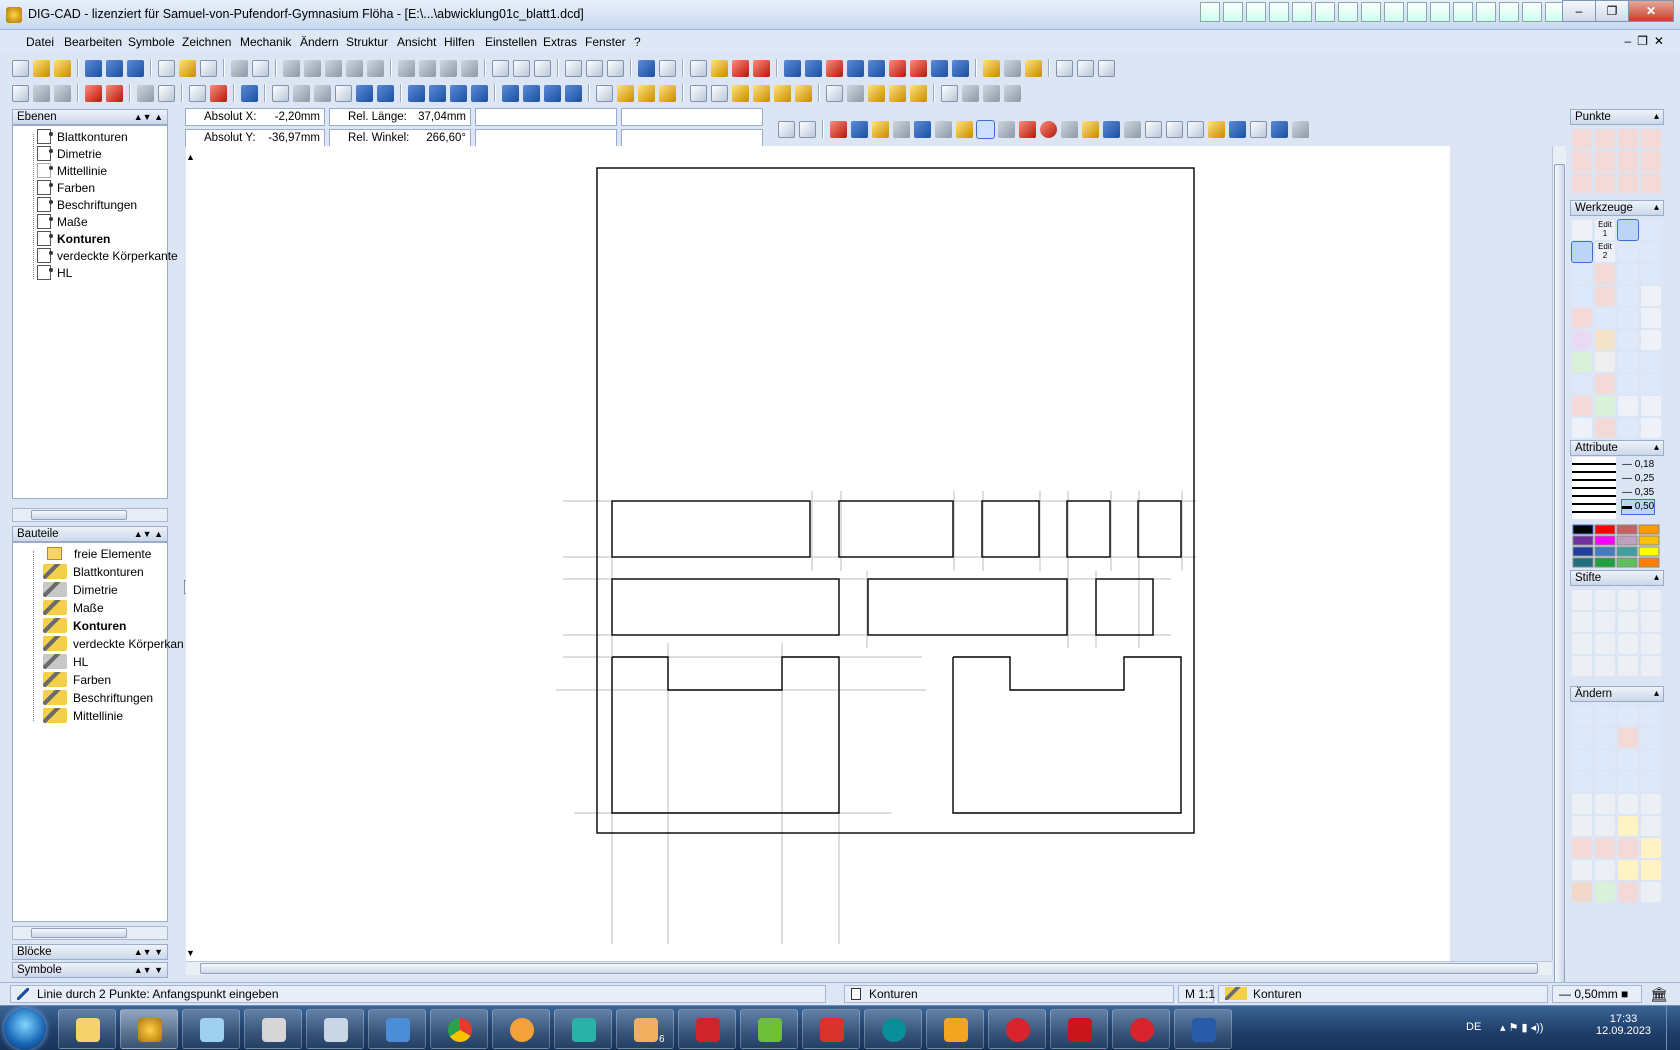 This screenshot has width=1680, height=1050. What do you see at coordinates (80, 589) in the screenshot?
I see `component-item: Dimetrie` at bounding box center [80, 589].